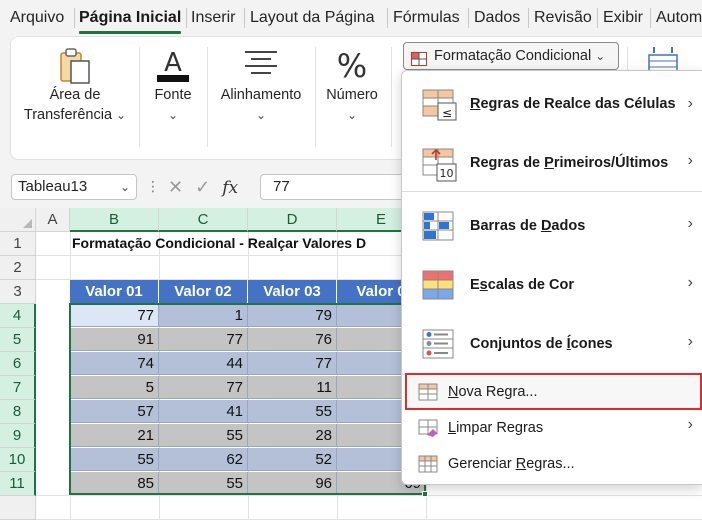 This screenshot has width=702, height=520. Describe the element at coordinates (18, 484) in the screenshot. I see `row-header-11: 11` at that location.